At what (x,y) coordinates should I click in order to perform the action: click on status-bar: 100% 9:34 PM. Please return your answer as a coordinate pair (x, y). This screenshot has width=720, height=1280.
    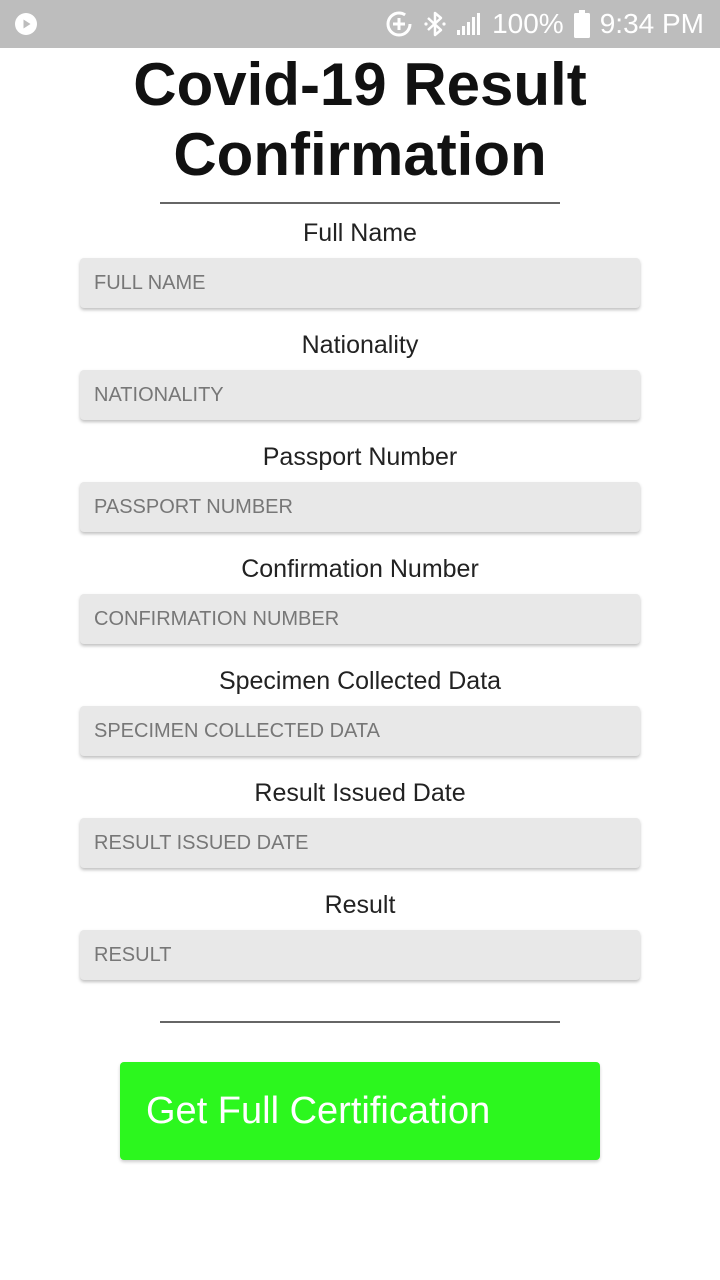
    Looking at the image, I should click on (360, 24).